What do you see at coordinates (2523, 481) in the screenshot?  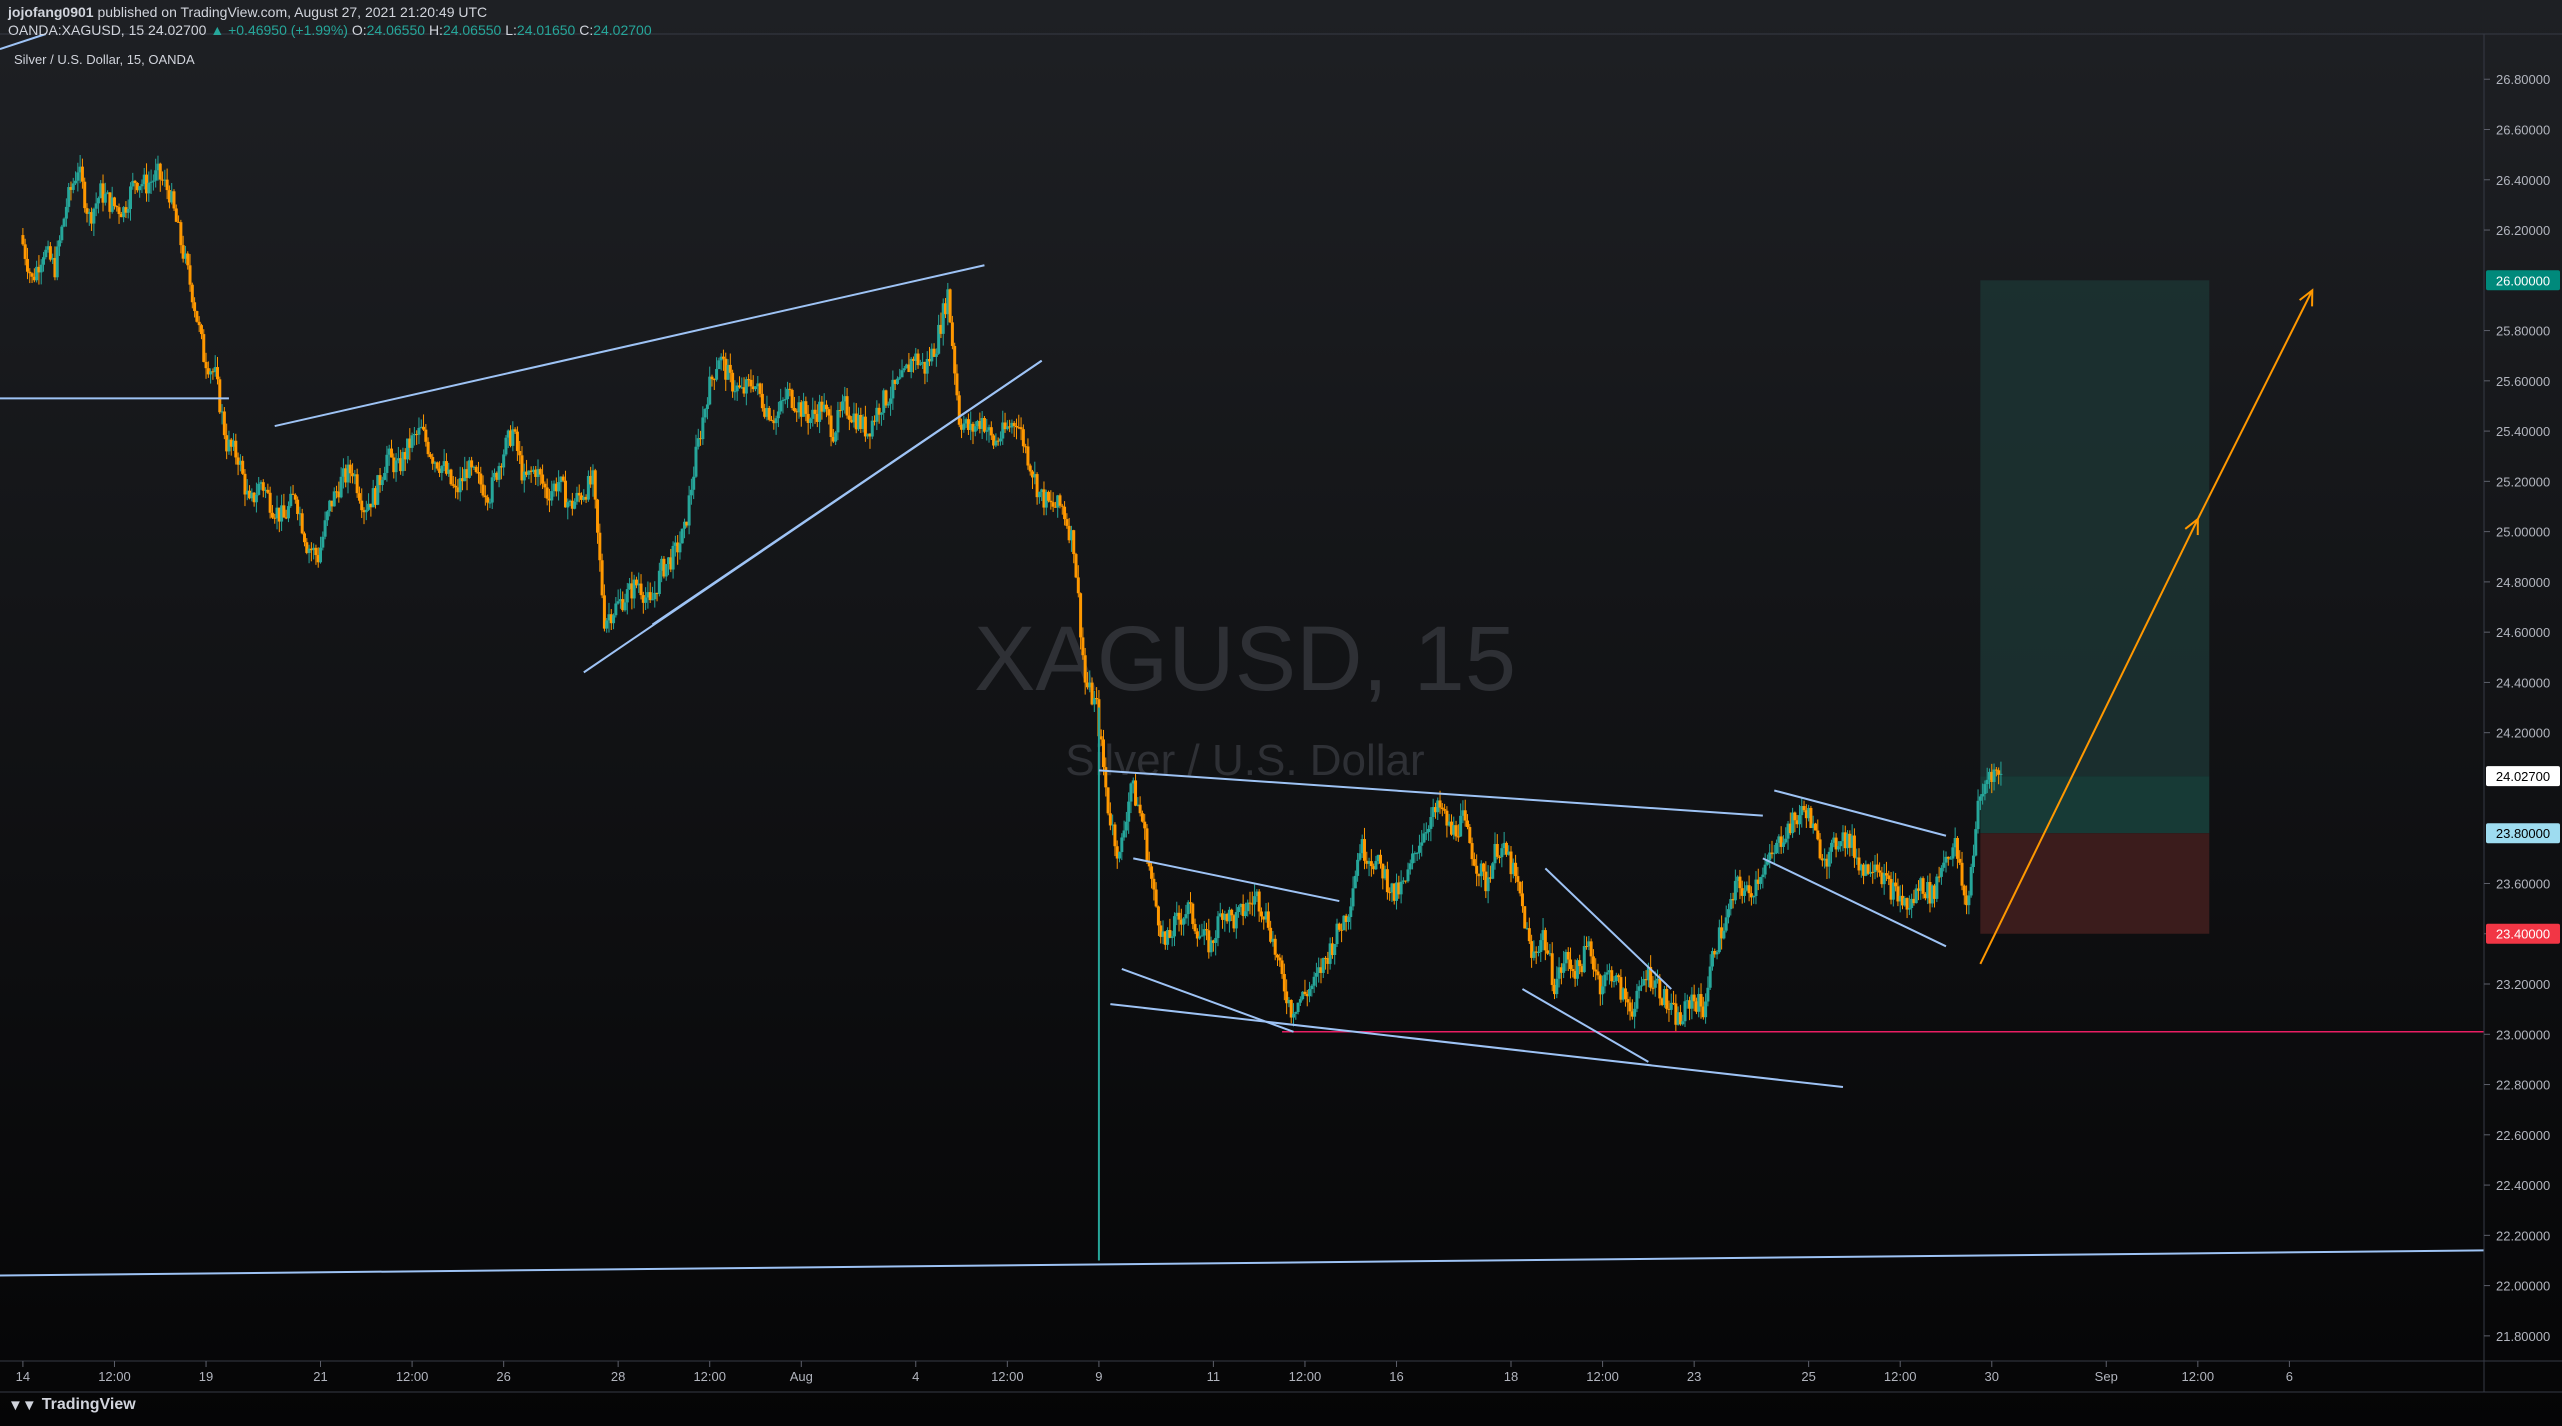 I see `price-tick-label: 25.20000` at bounding box center [2523, 481].